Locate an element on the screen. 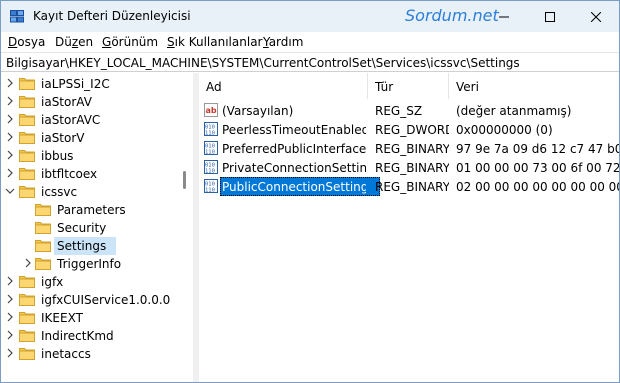  tree-item-ibtfltcoex: ibtfltcoex is located at coordinates (89, 174).